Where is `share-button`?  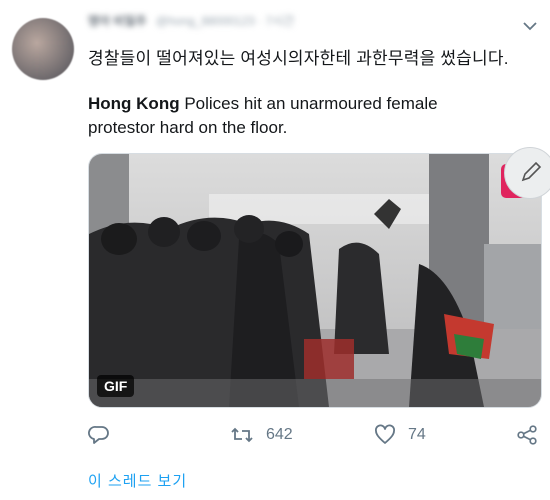 share-button is located at coordinates (527, 435).